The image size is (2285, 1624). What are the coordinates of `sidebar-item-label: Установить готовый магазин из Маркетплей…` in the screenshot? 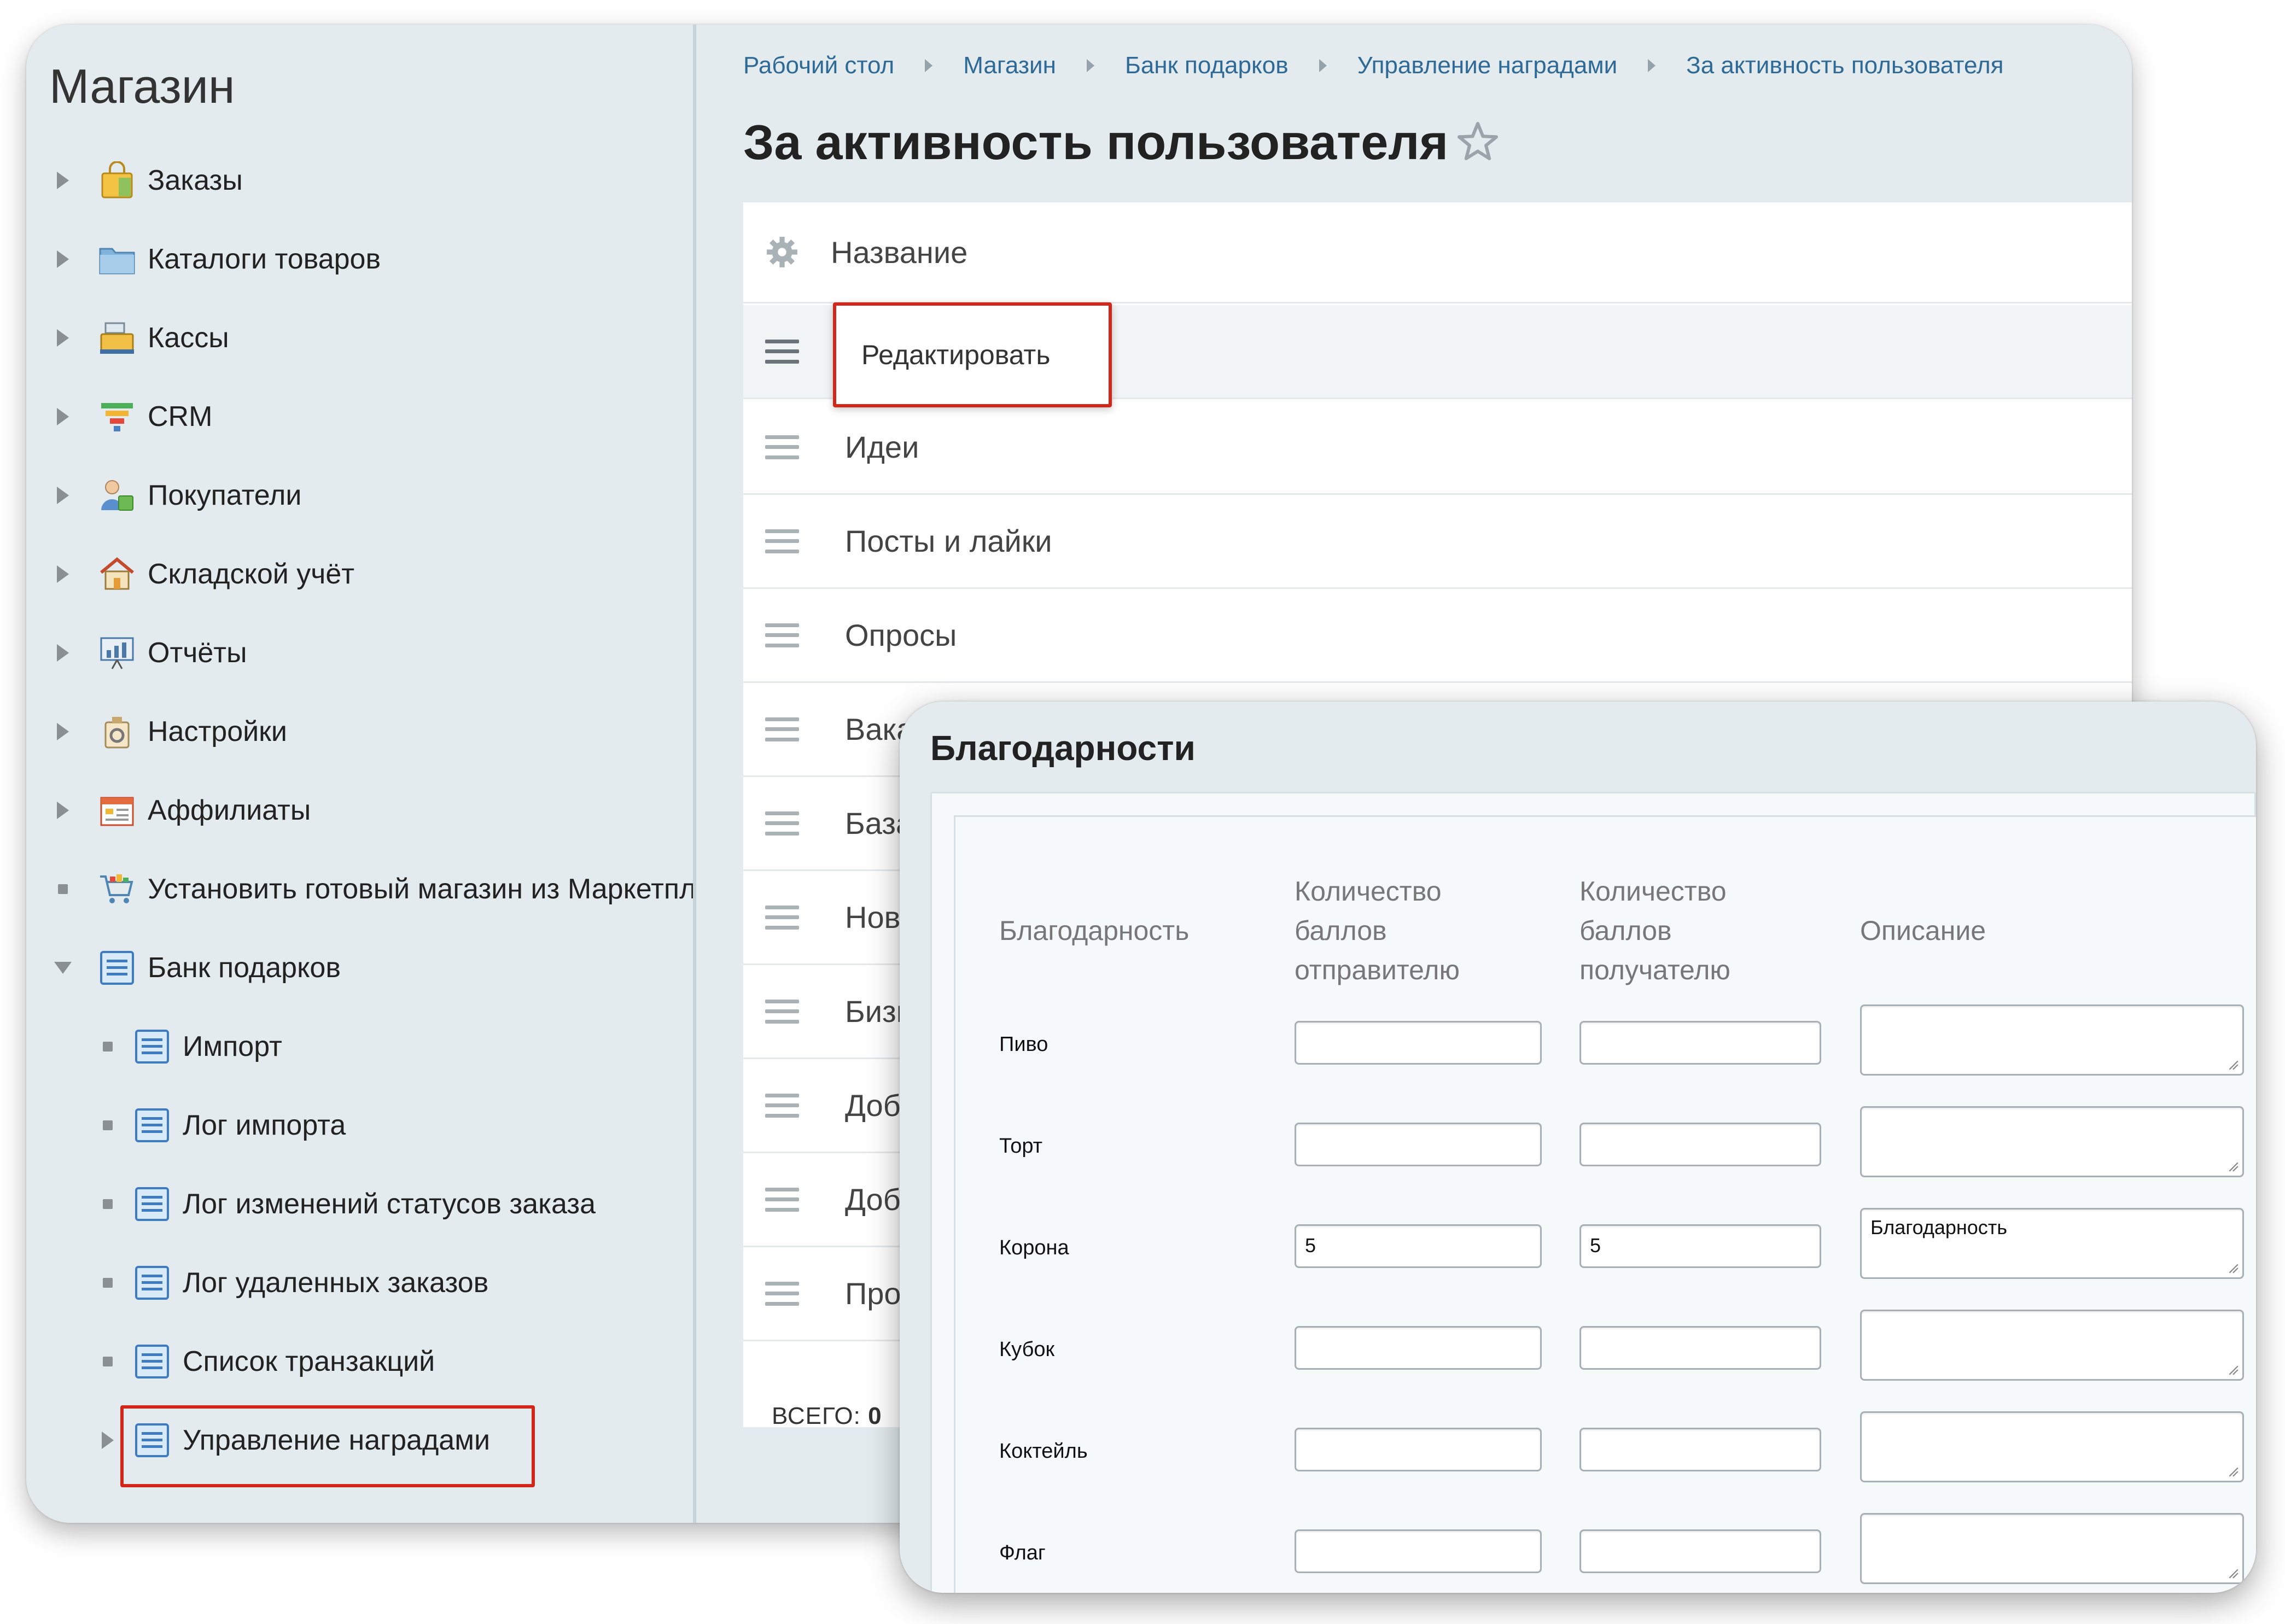 It's located at (422, 889).